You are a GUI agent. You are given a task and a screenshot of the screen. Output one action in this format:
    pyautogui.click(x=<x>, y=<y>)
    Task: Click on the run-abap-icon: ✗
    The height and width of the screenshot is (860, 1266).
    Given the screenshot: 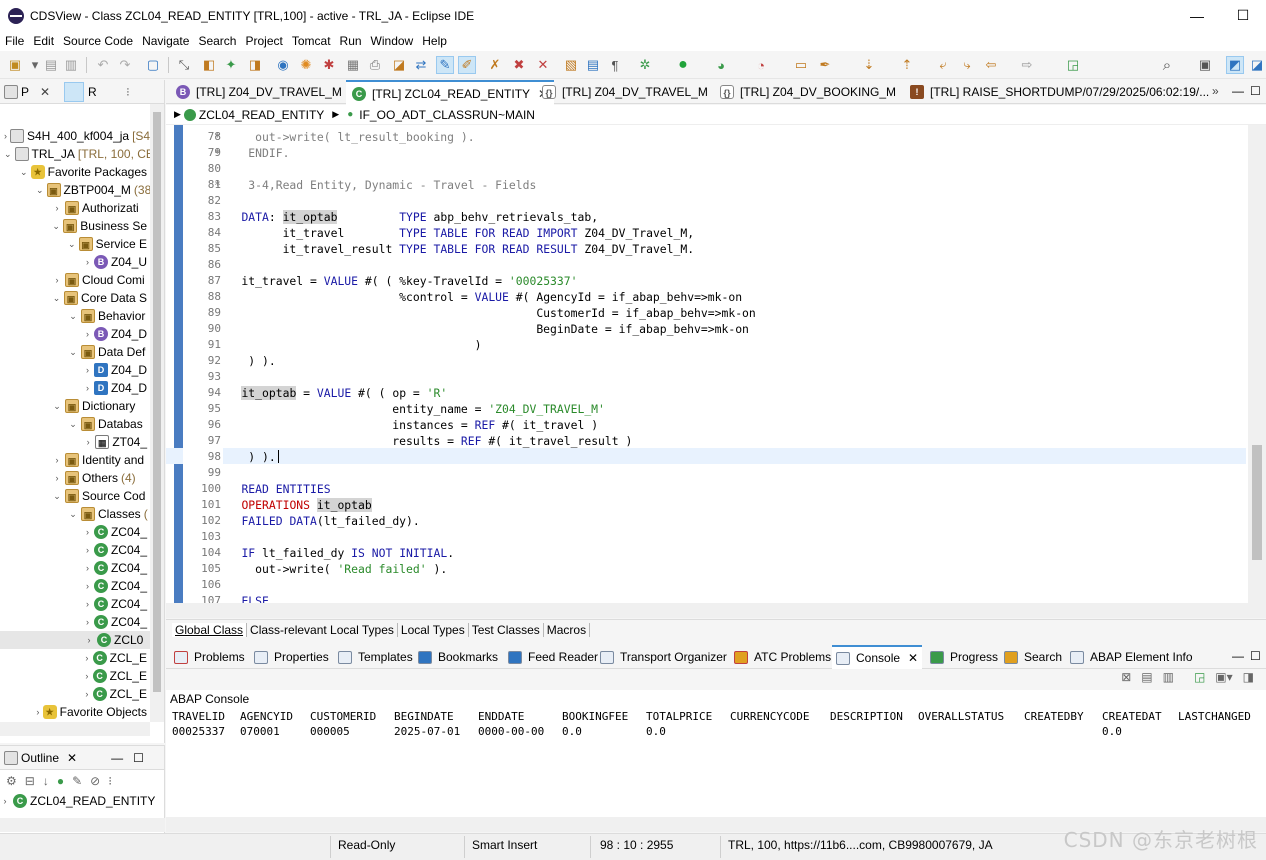 What is the action you would take?
    pyautogui.click(x=495, y=65)
    